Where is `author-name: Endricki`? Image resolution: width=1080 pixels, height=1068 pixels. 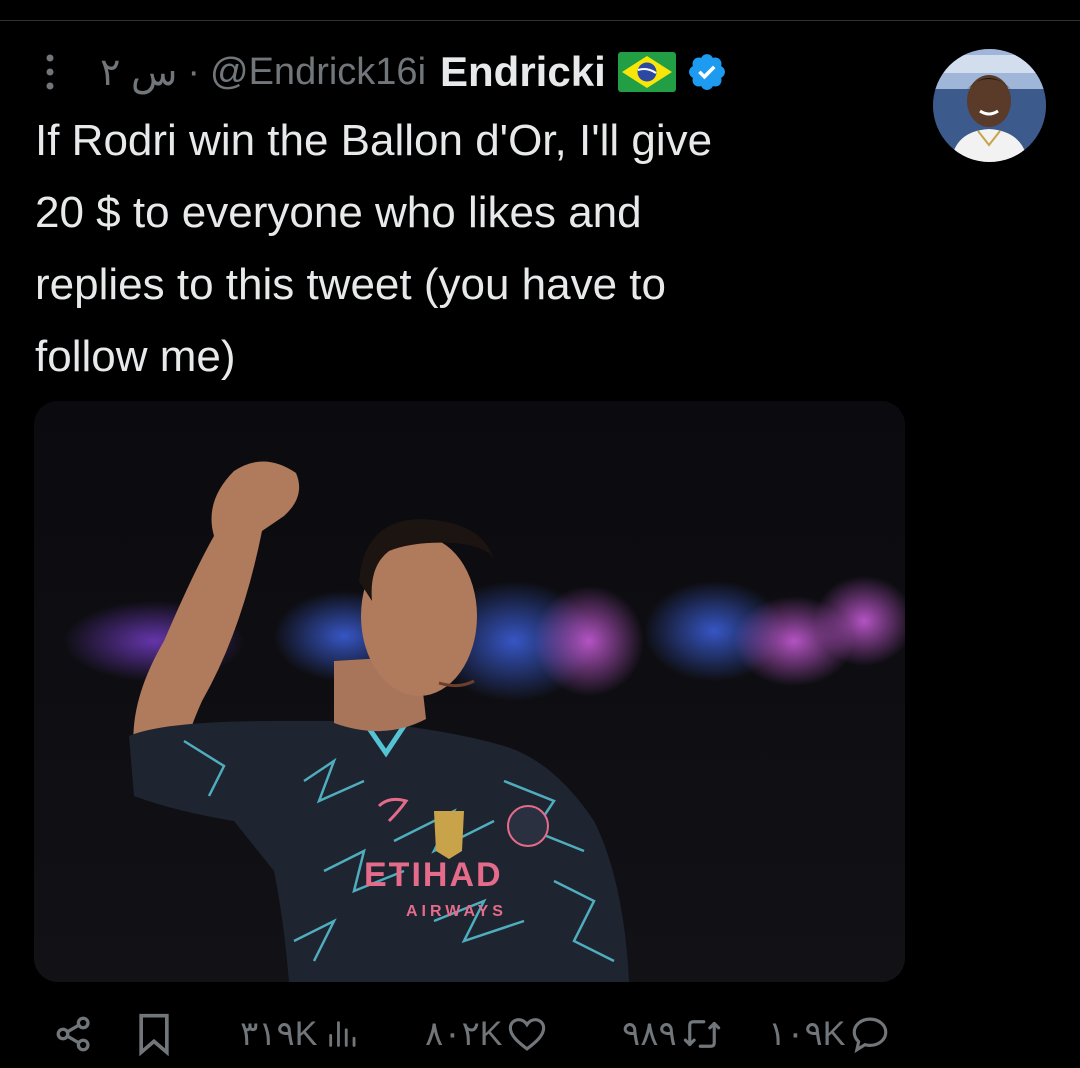
author-name: Endricki is located at coordinates (523, 72).